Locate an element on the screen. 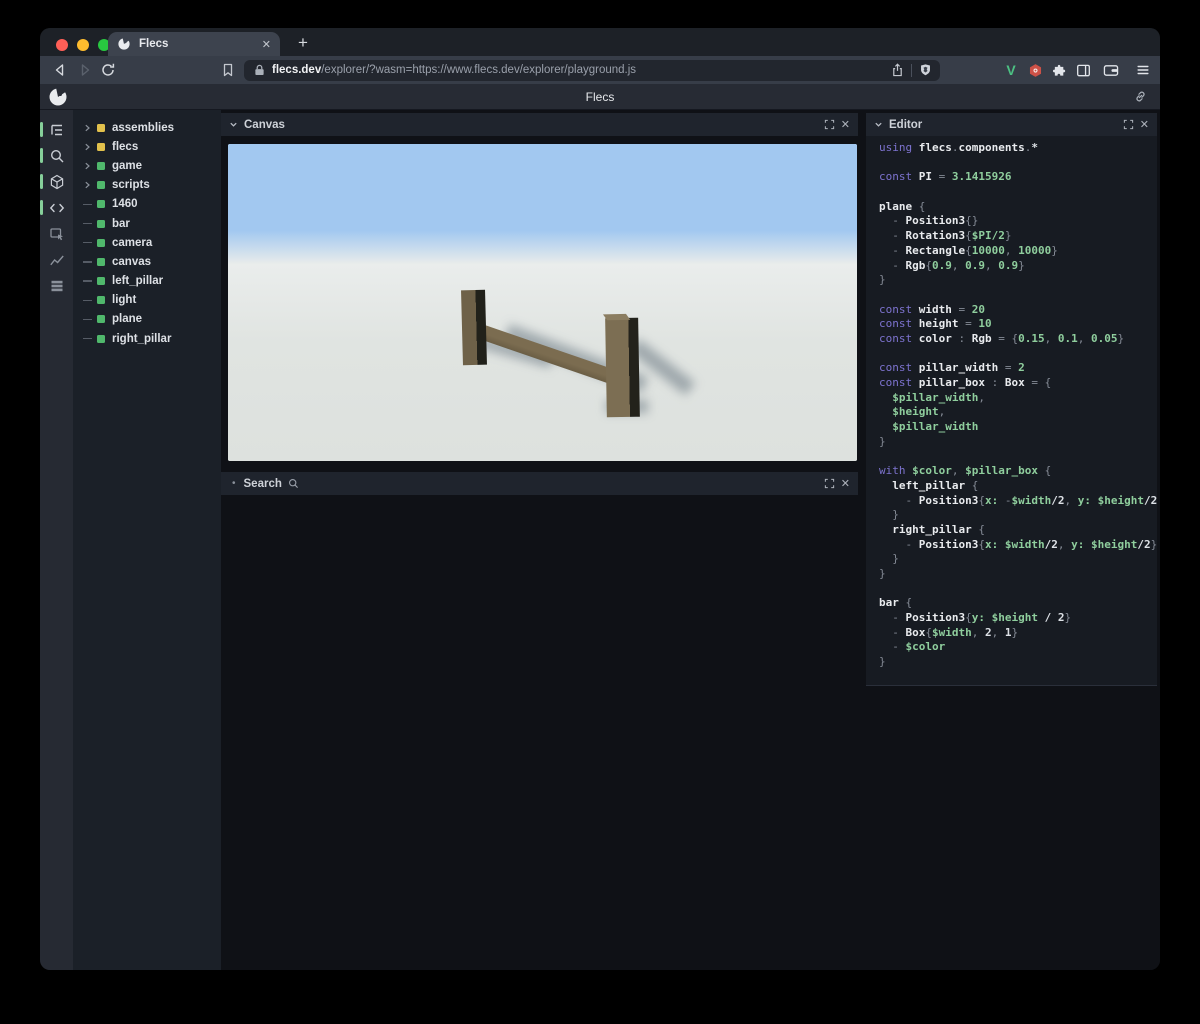  code-line: const pillar_width = 2 is located at coordinates (952, 368).